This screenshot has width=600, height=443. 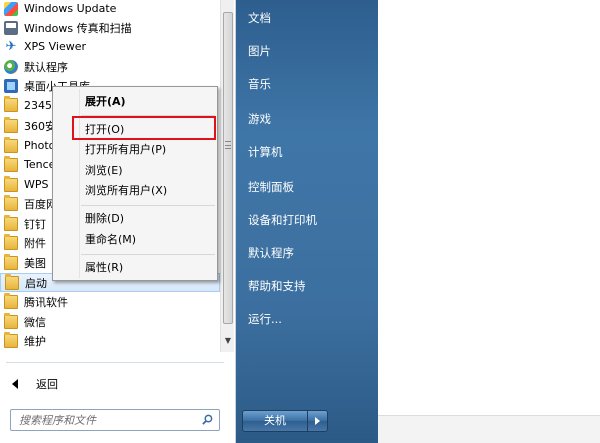 What do you see at coordinates (489, 429) in the screenshot?
I see `desktop-area` at bounding box center [489, 429].